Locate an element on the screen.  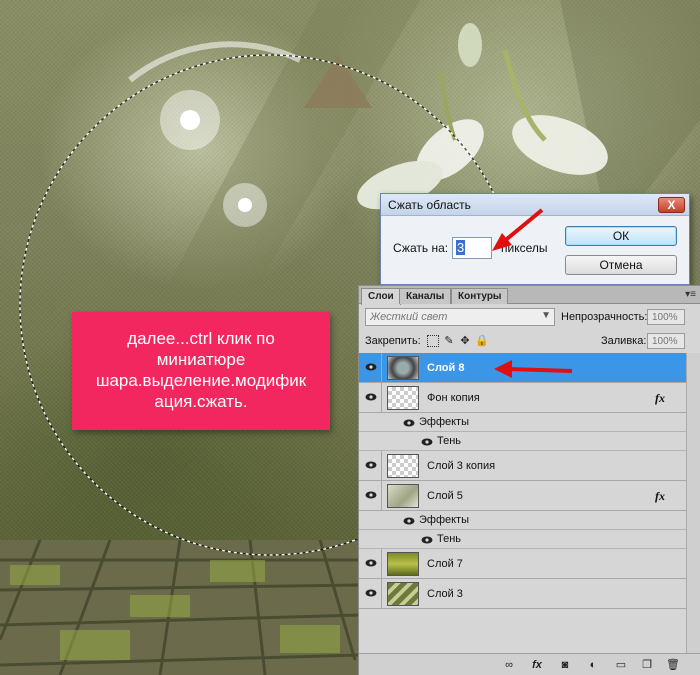
note-line: далее...ctrl клик по is located at coordinates (201, 338).